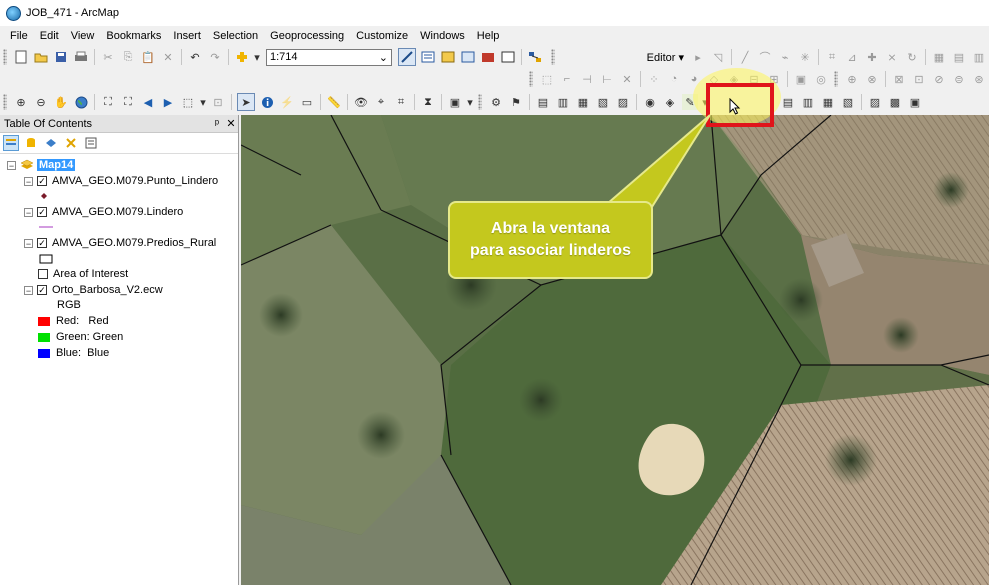 The height and width of the screenshot is (585, 989). Describe the element at coordinates (959, 79) in the screenshot. I see `share-features-icon: ⊜` at that location.